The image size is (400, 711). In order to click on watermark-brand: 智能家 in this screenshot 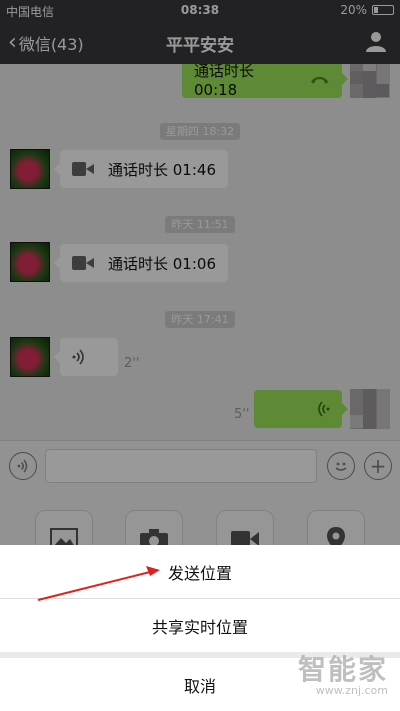, I will do `click(342, 669)`.